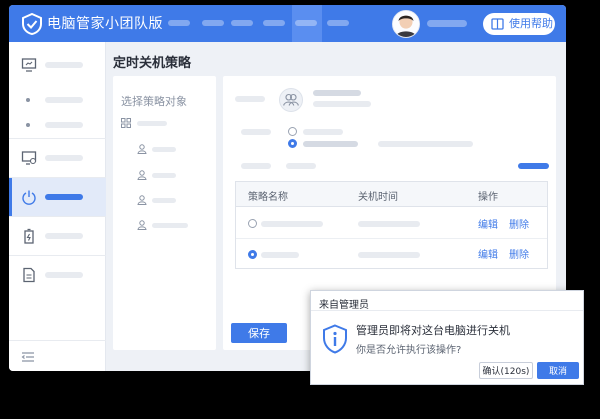  Describe the element at coordinates (531, 23) in the screenshot. I see `help-label: 使用帮助` at that location.